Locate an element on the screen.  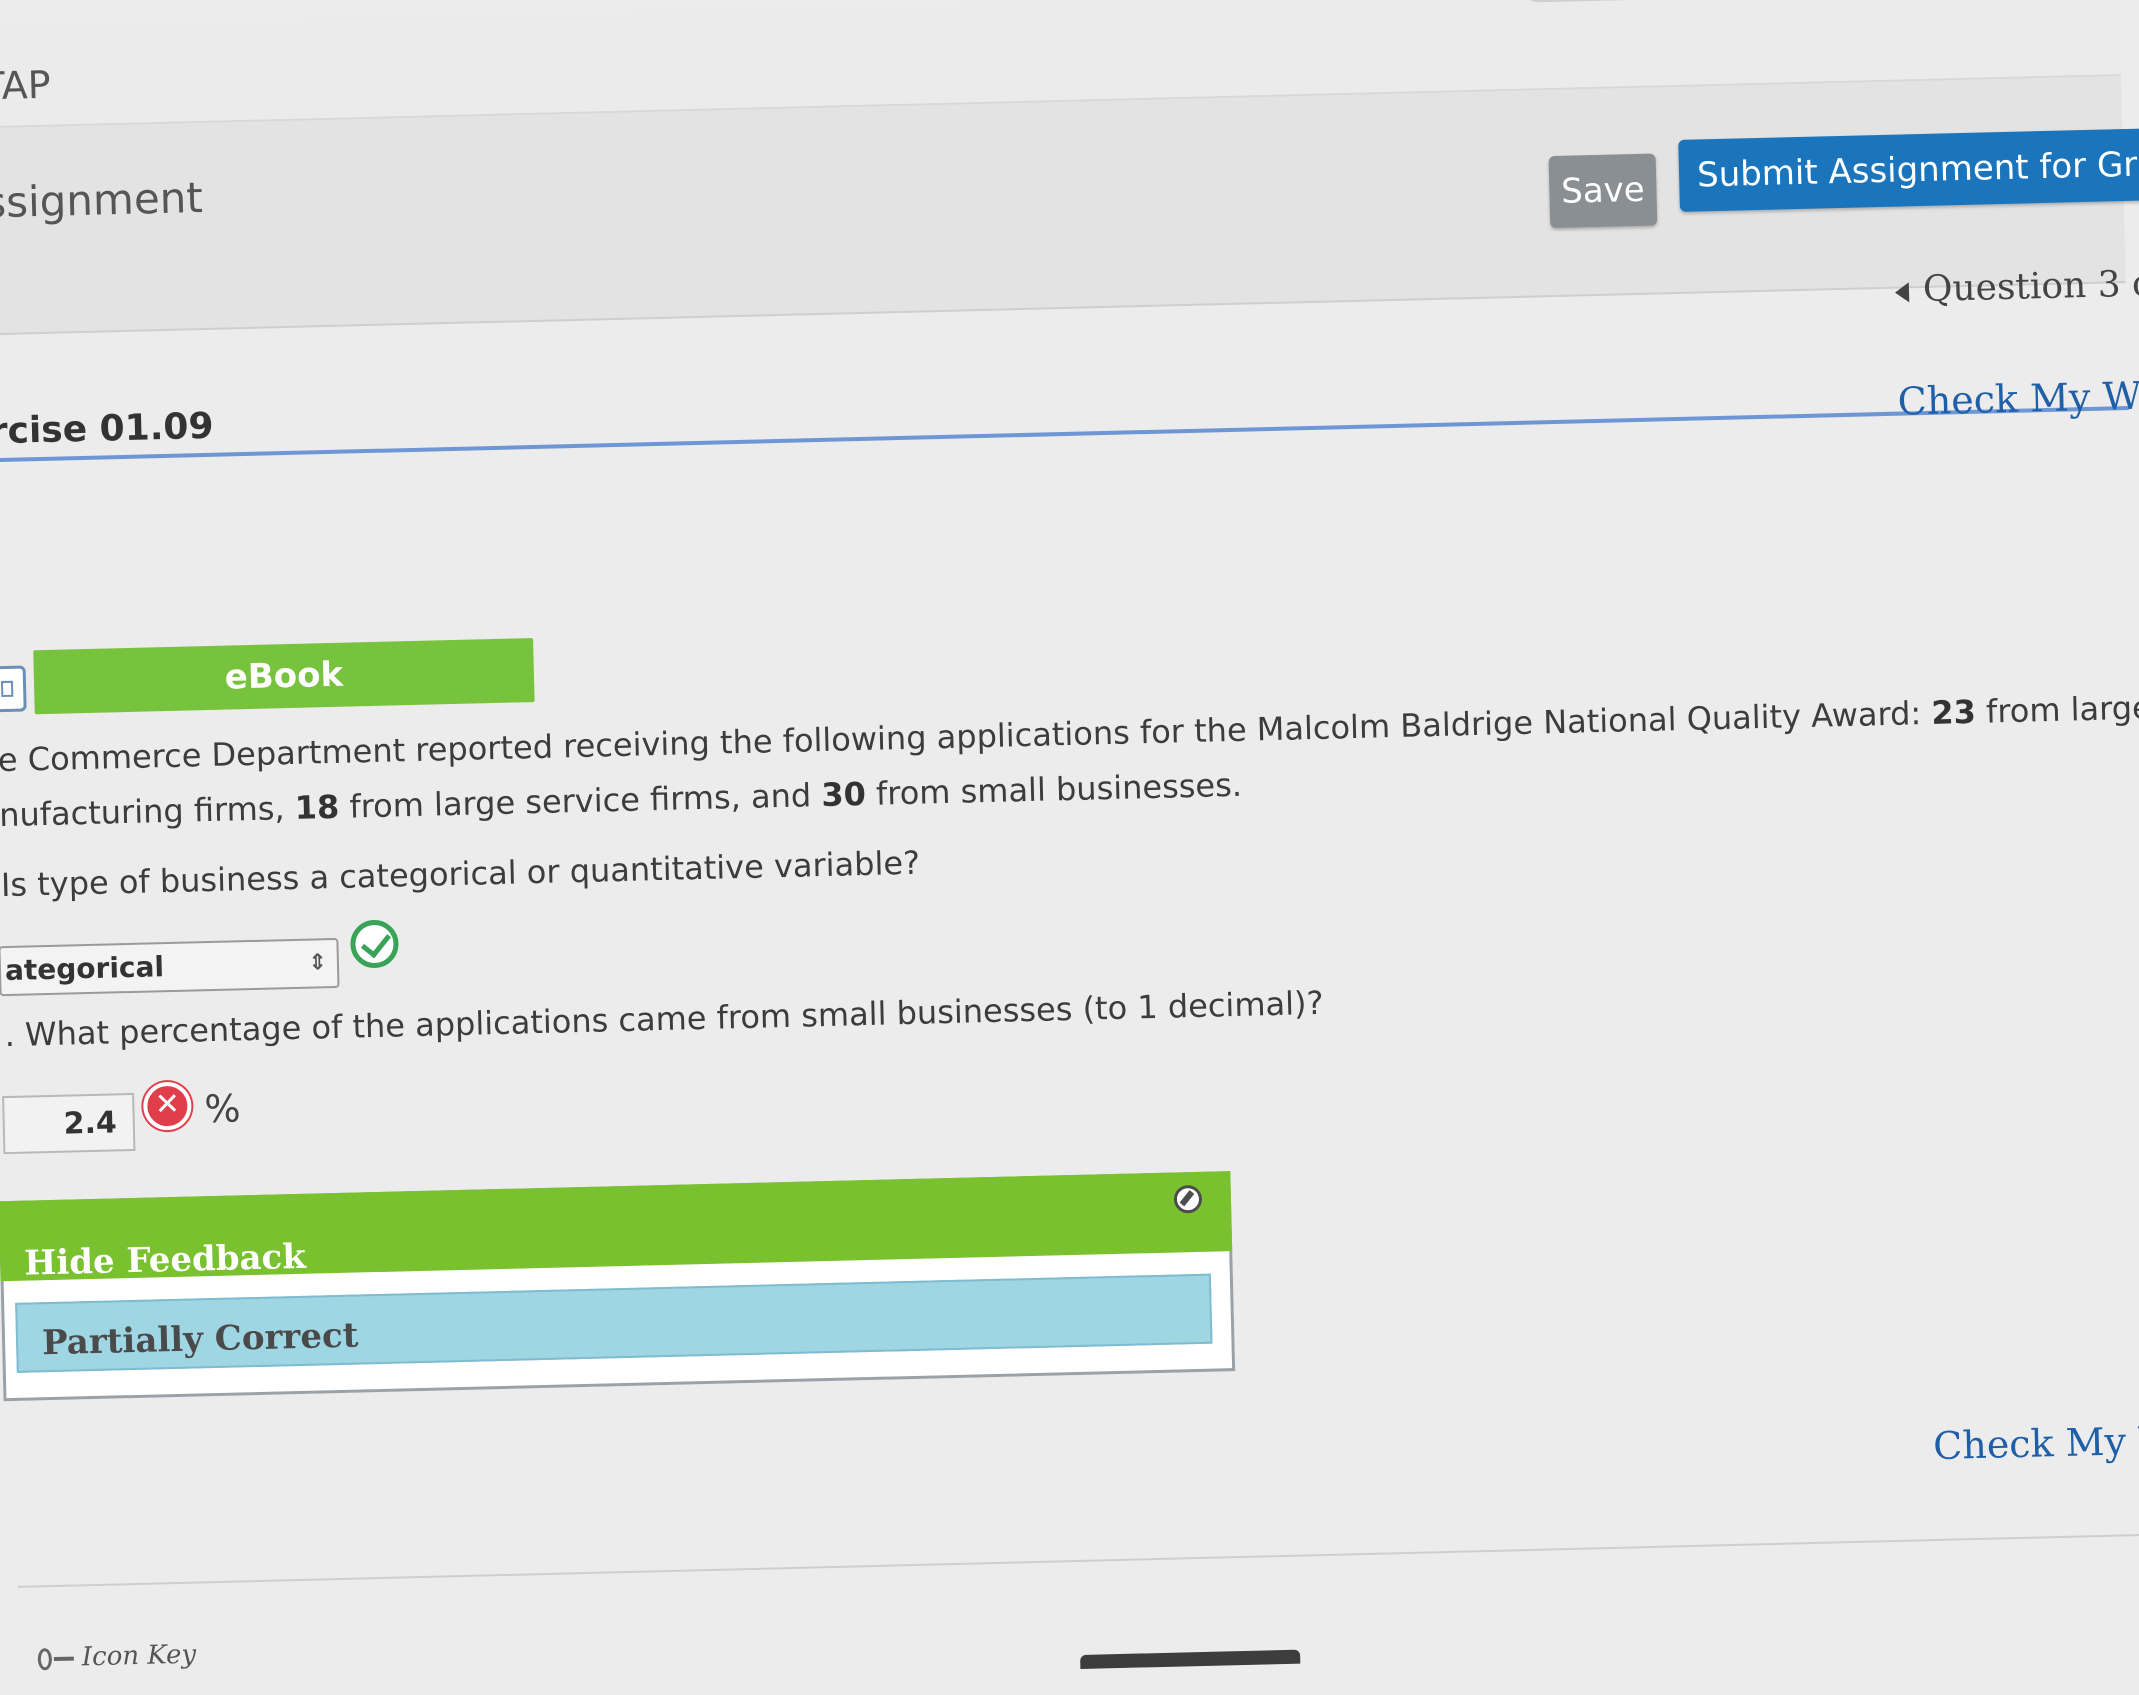
ebook-button: eBook is located at coordinates (284, 676).